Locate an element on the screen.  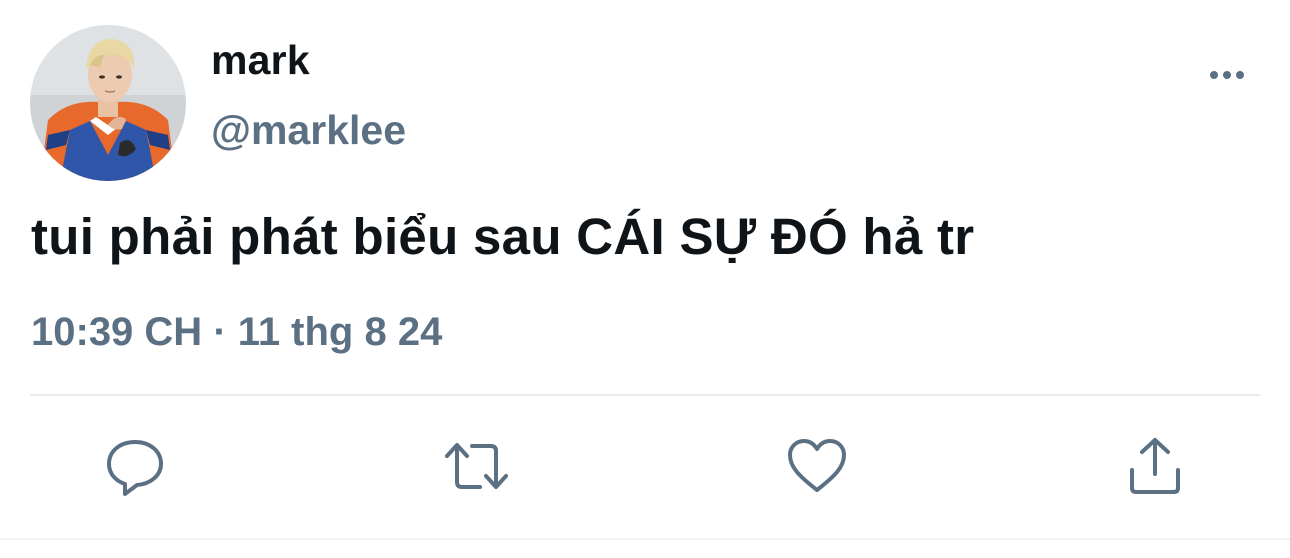
avatar-image is located at coordinates (108, 103).